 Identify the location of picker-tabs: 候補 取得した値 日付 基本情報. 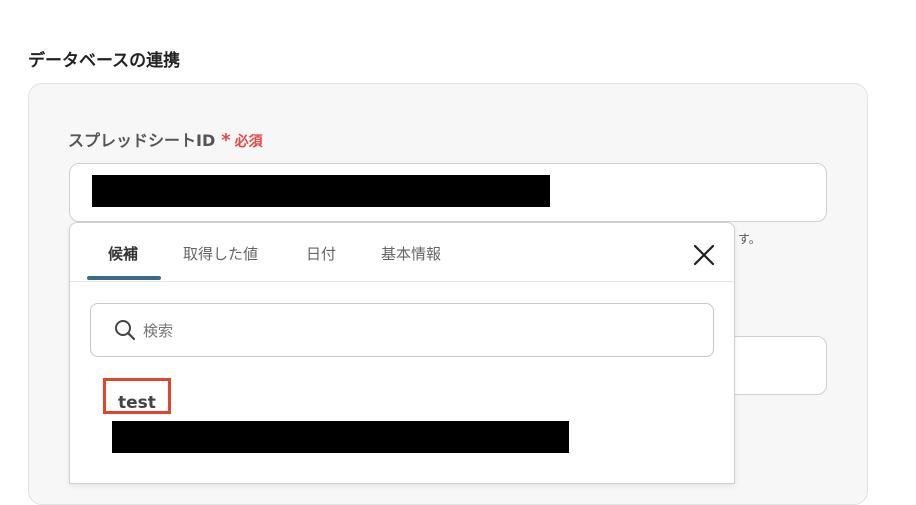
(402, 252).